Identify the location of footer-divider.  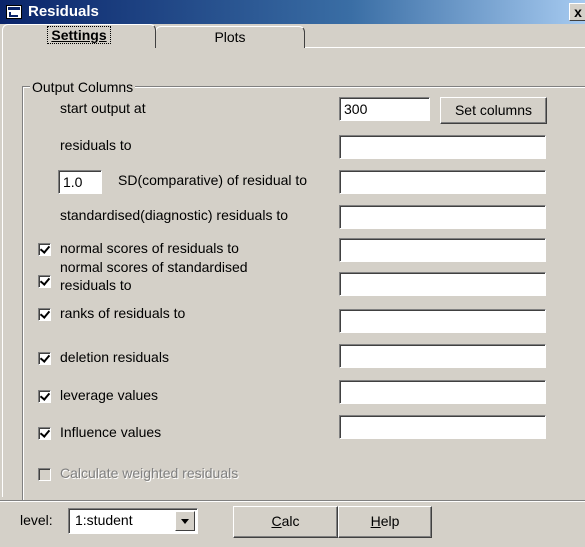
(292, 501).